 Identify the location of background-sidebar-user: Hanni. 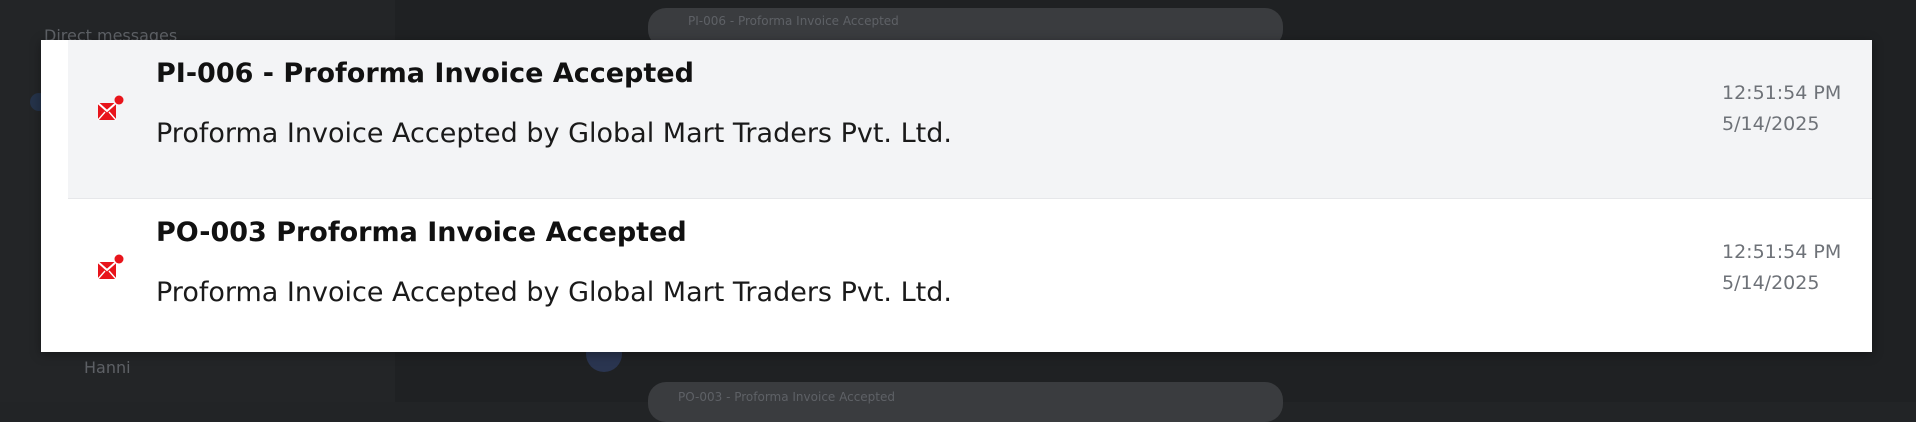
(107, 367).